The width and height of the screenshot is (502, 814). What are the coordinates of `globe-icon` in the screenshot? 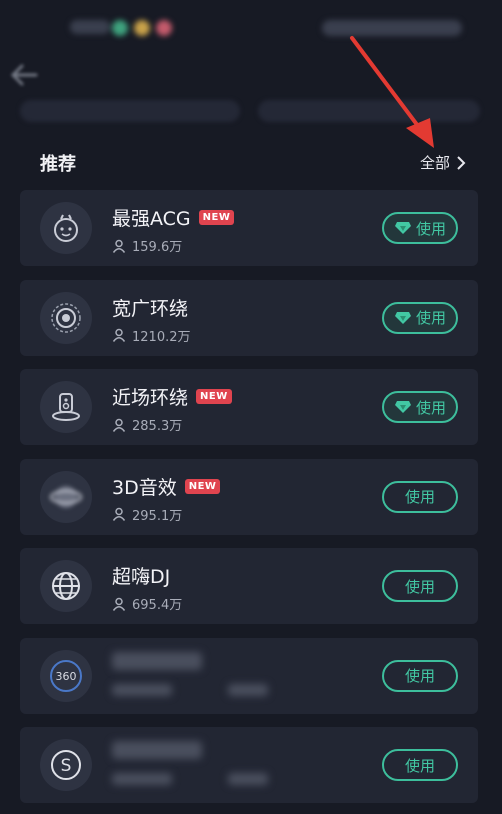 It's located at (66, 586).